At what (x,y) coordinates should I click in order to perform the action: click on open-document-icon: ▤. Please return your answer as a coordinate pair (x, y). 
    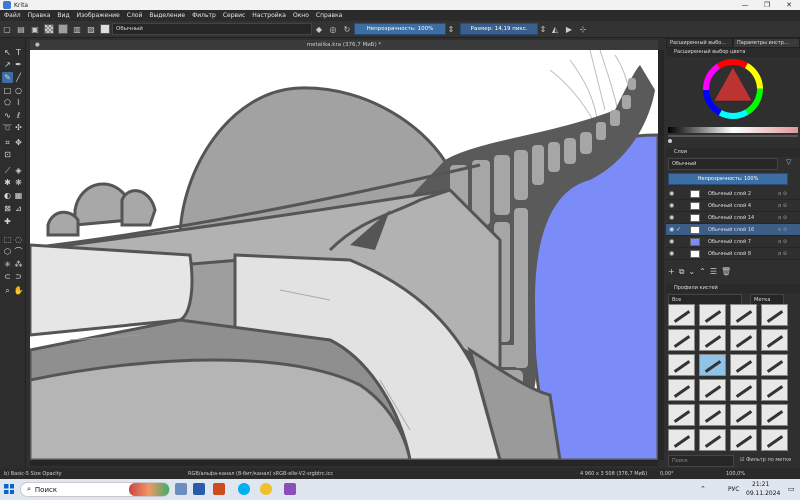
    Looking at the image, I should click on (21, 29).